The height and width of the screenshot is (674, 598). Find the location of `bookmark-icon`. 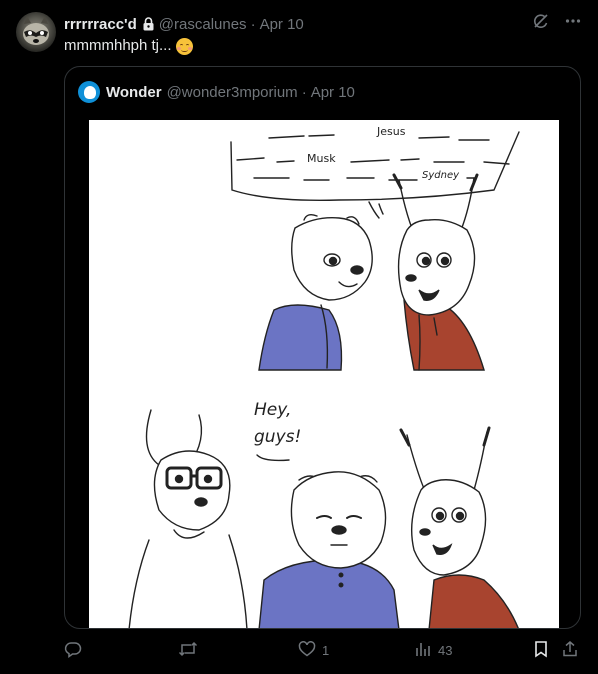

bookmark-icon is located at coordinates (541, 650).